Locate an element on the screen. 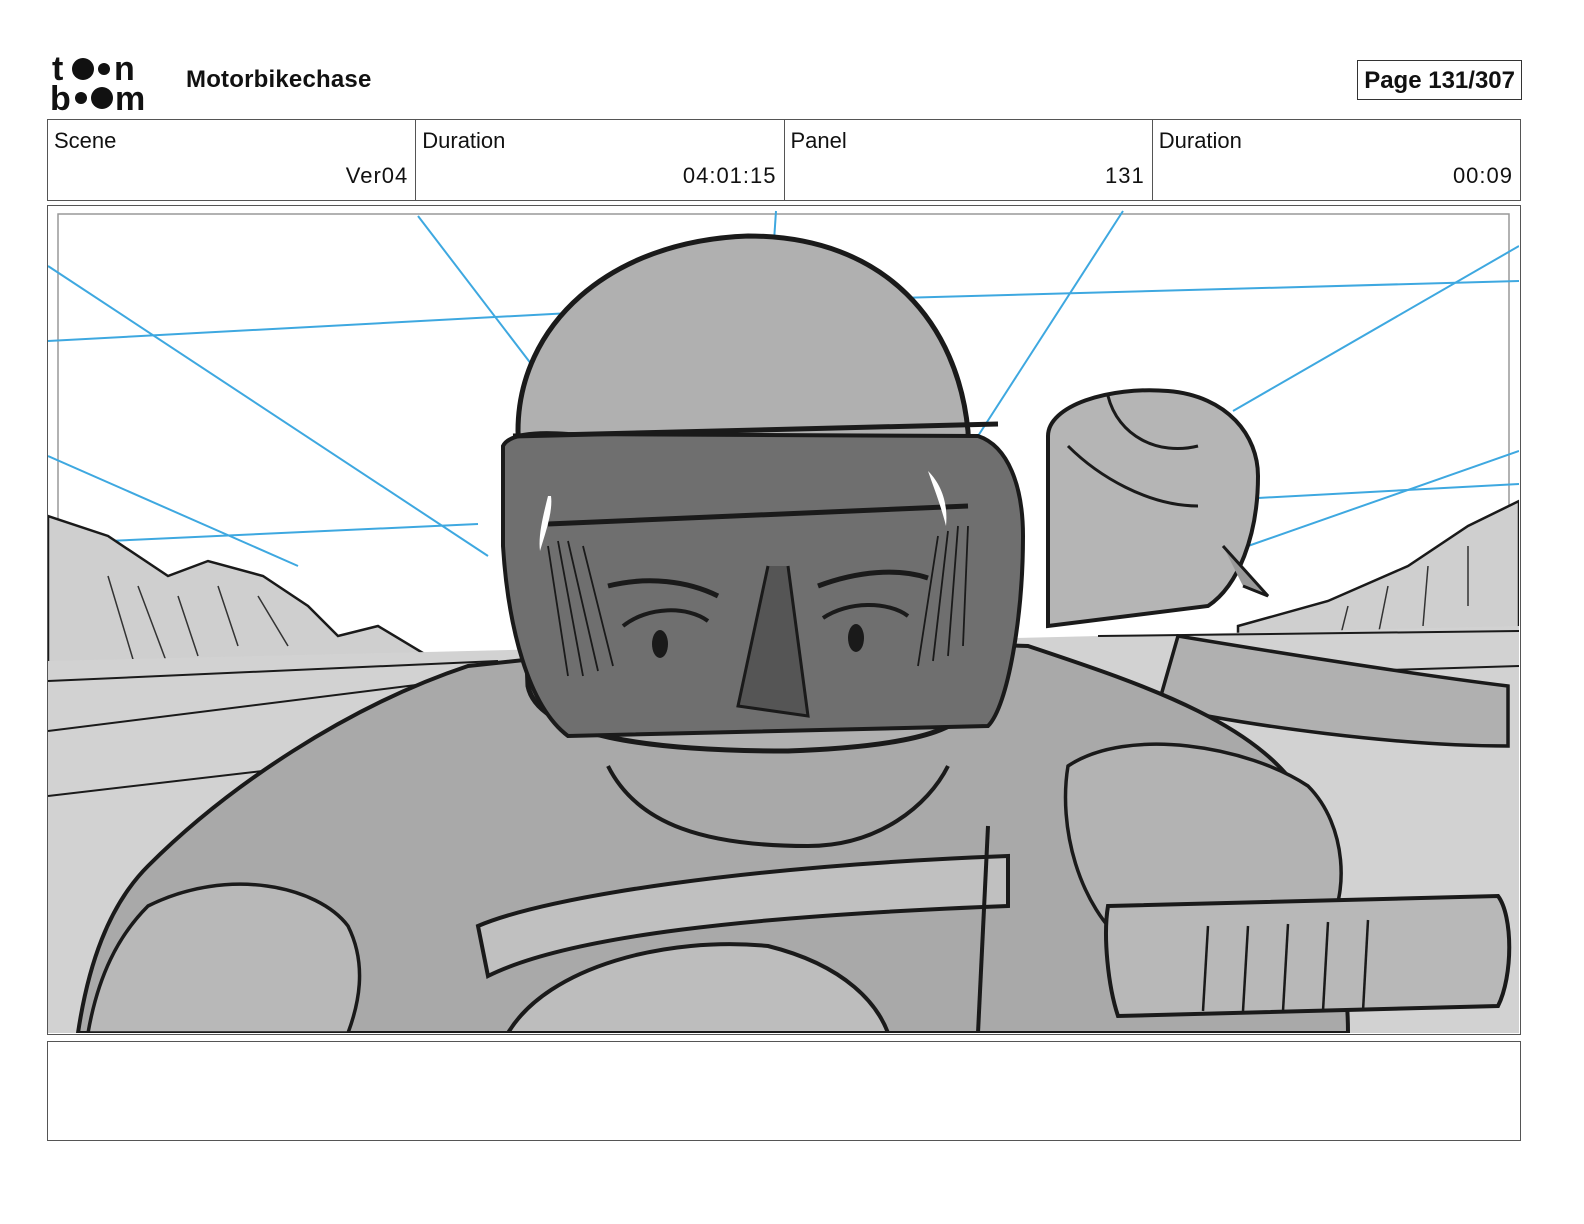 The width and height of the screenshot is (1584, 1224). page-number: Page 131/307 is located at coordinates (1439, 80).